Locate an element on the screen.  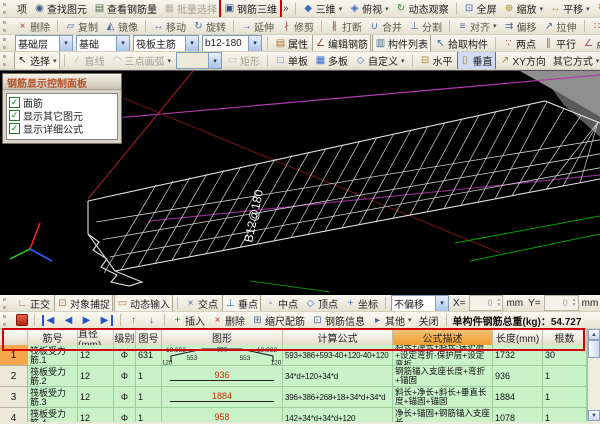
single-slab-button: □ 单板 is located at coordinates (291, 60).